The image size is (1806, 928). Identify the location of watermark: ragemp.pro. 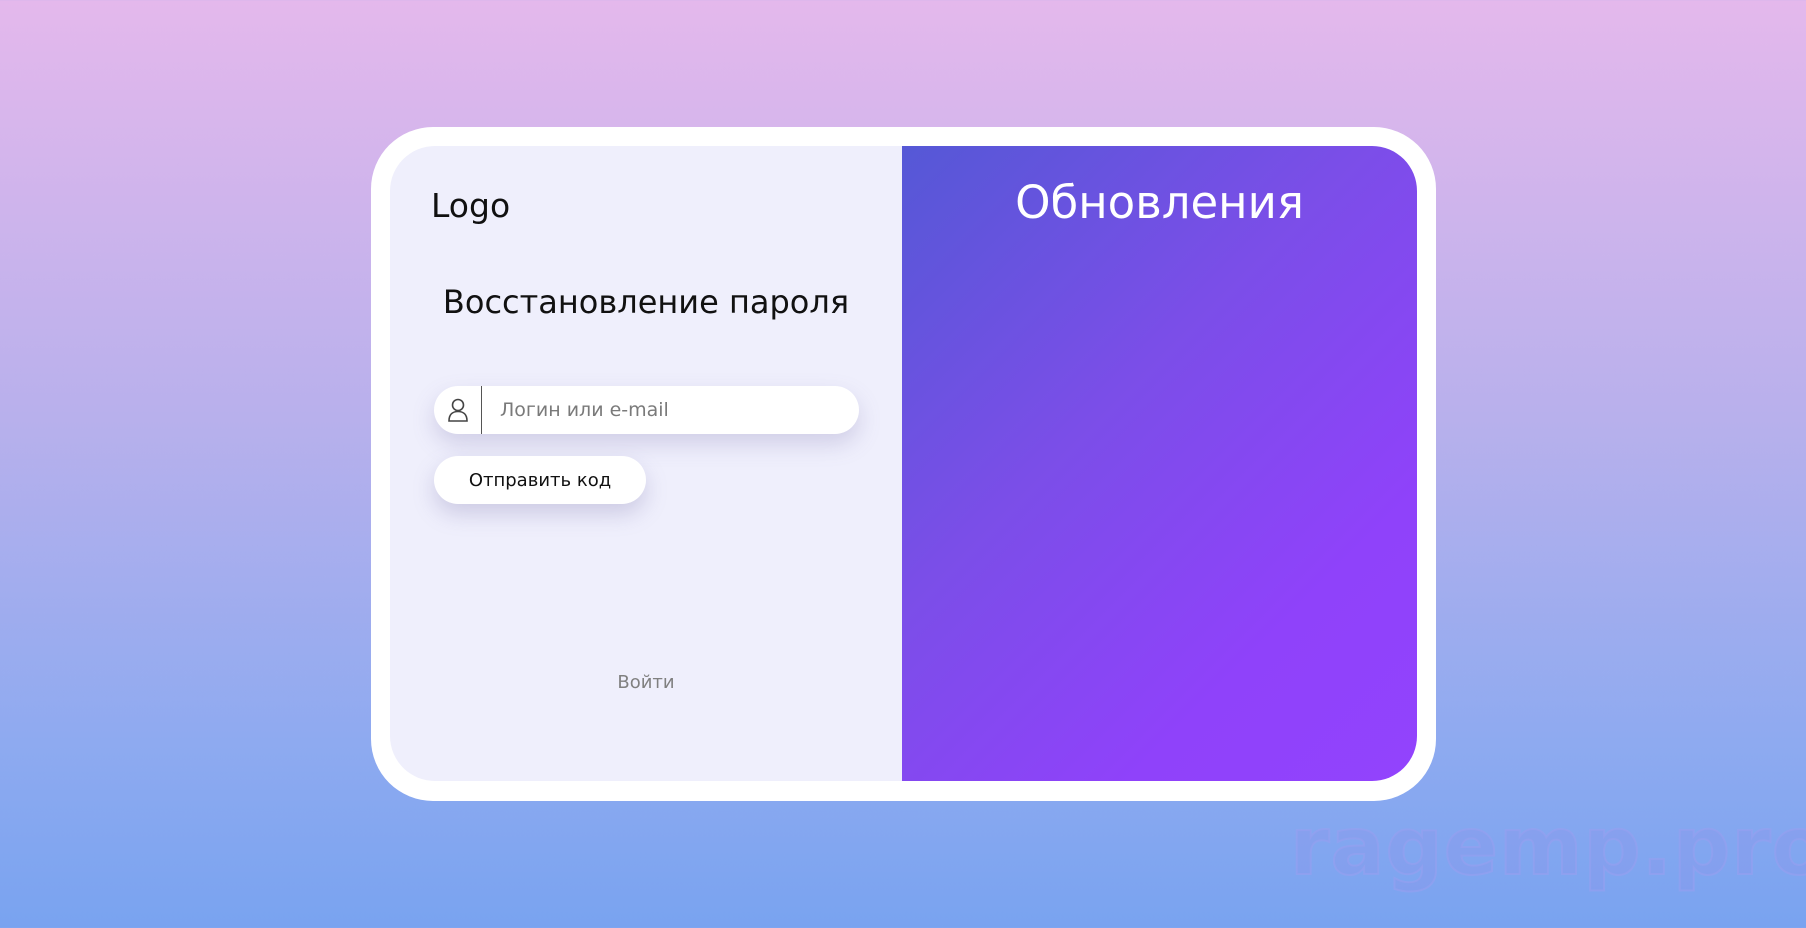
(1547, 846).